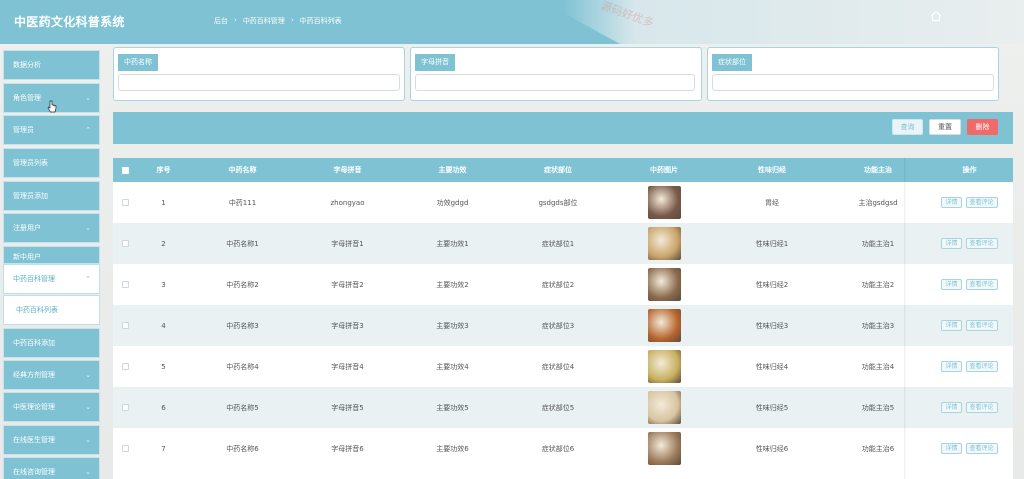 The height and width of the screenshot is (479, 1024). I want to click on cell-effect: 主要功效1, so click(452, 243).